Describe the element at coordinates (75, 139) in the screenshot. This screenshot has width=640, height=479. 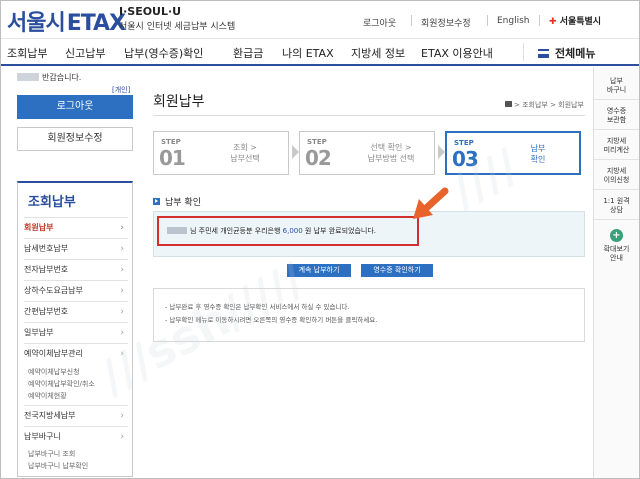
I see `userinfo-button: 회원정보수정` at that location.